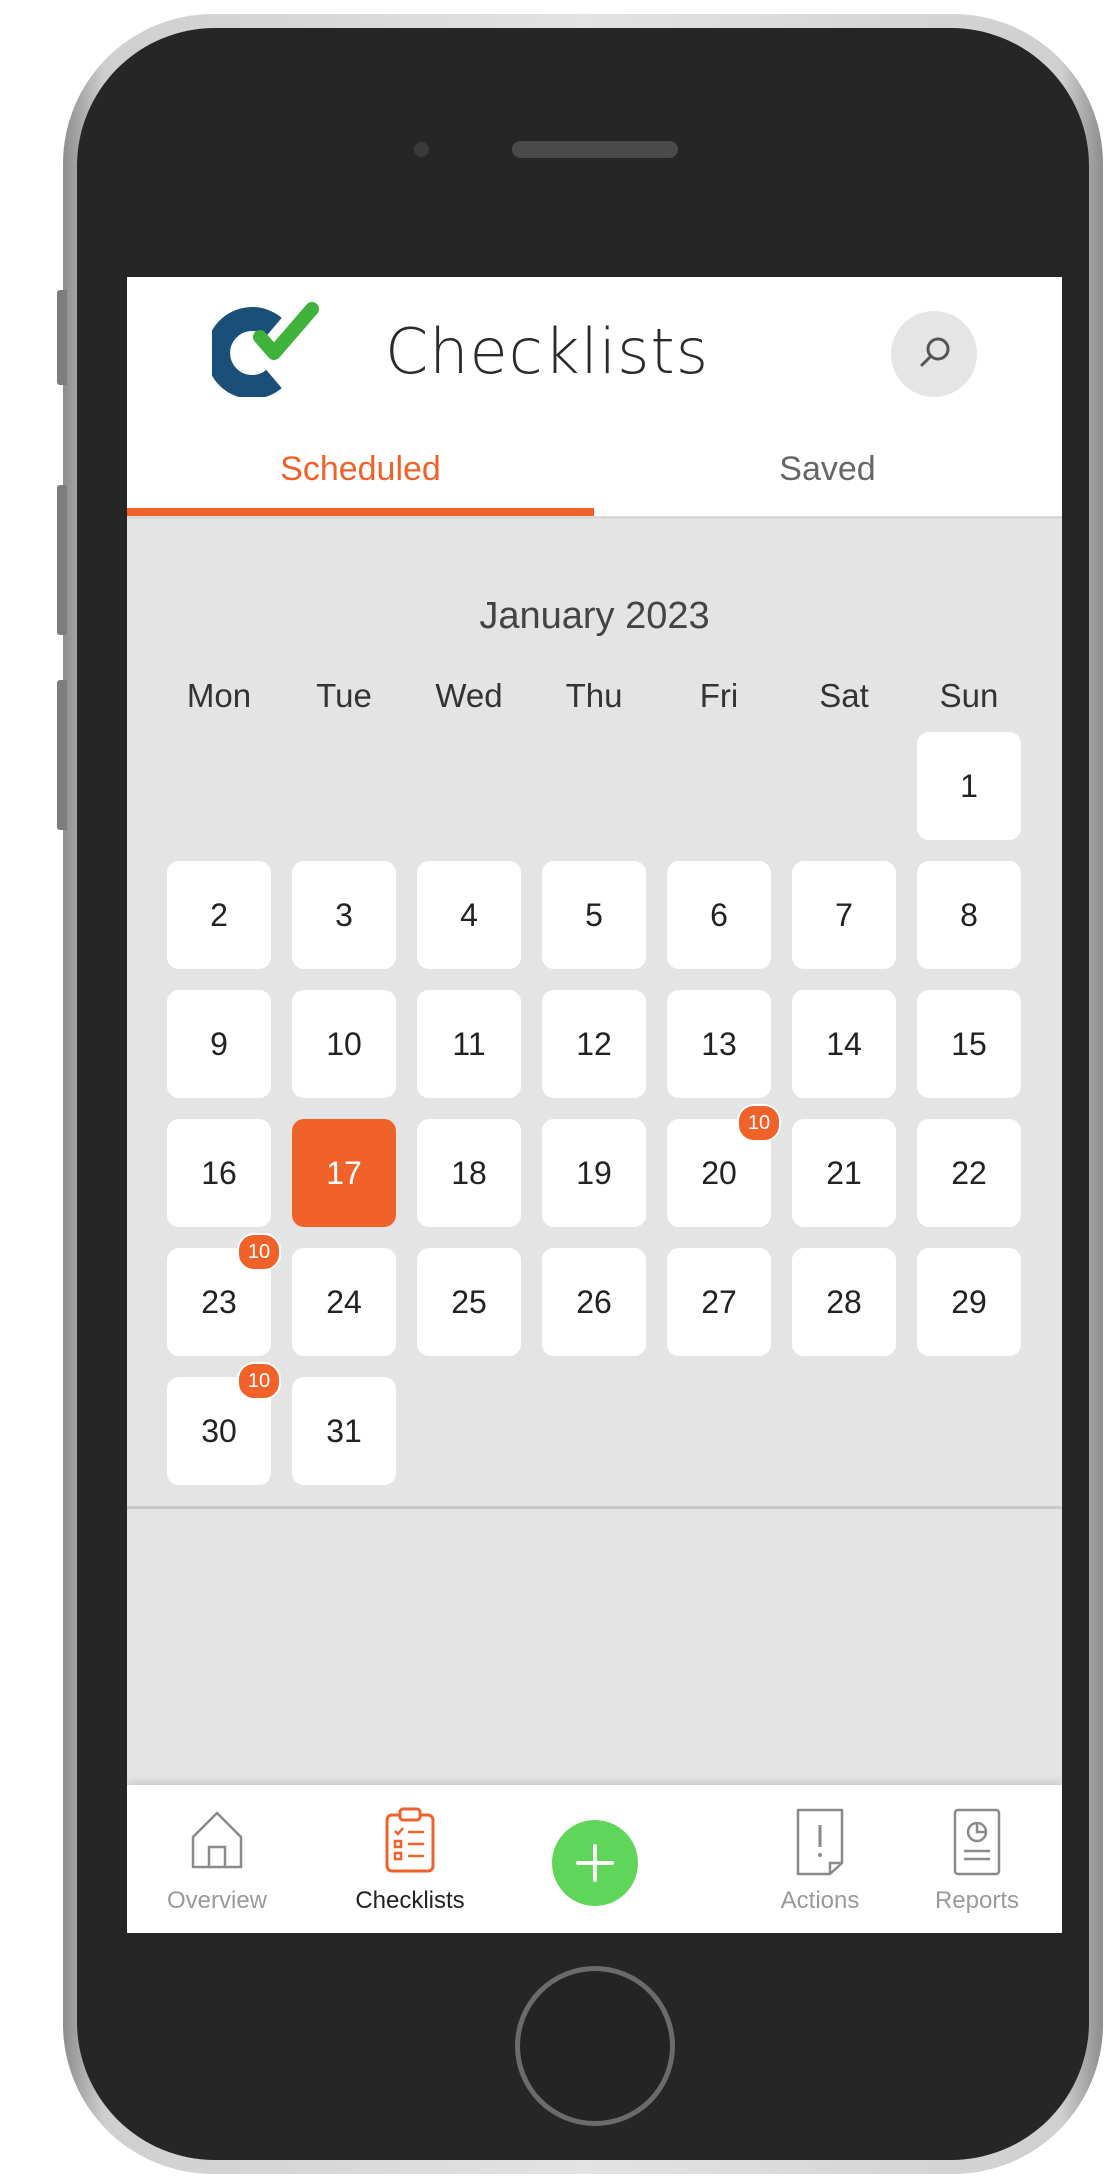 The image size is (1109, 2181). I want to click on day-number: 8, so click(969, 915).